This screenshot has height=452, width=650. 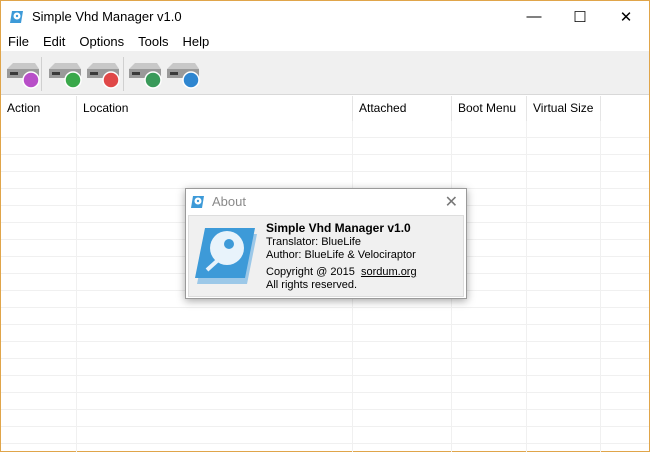 What do you see at coordinates (229, 201) in the screenshot?
I see `about-title: About` at bounding box center [229, 201].